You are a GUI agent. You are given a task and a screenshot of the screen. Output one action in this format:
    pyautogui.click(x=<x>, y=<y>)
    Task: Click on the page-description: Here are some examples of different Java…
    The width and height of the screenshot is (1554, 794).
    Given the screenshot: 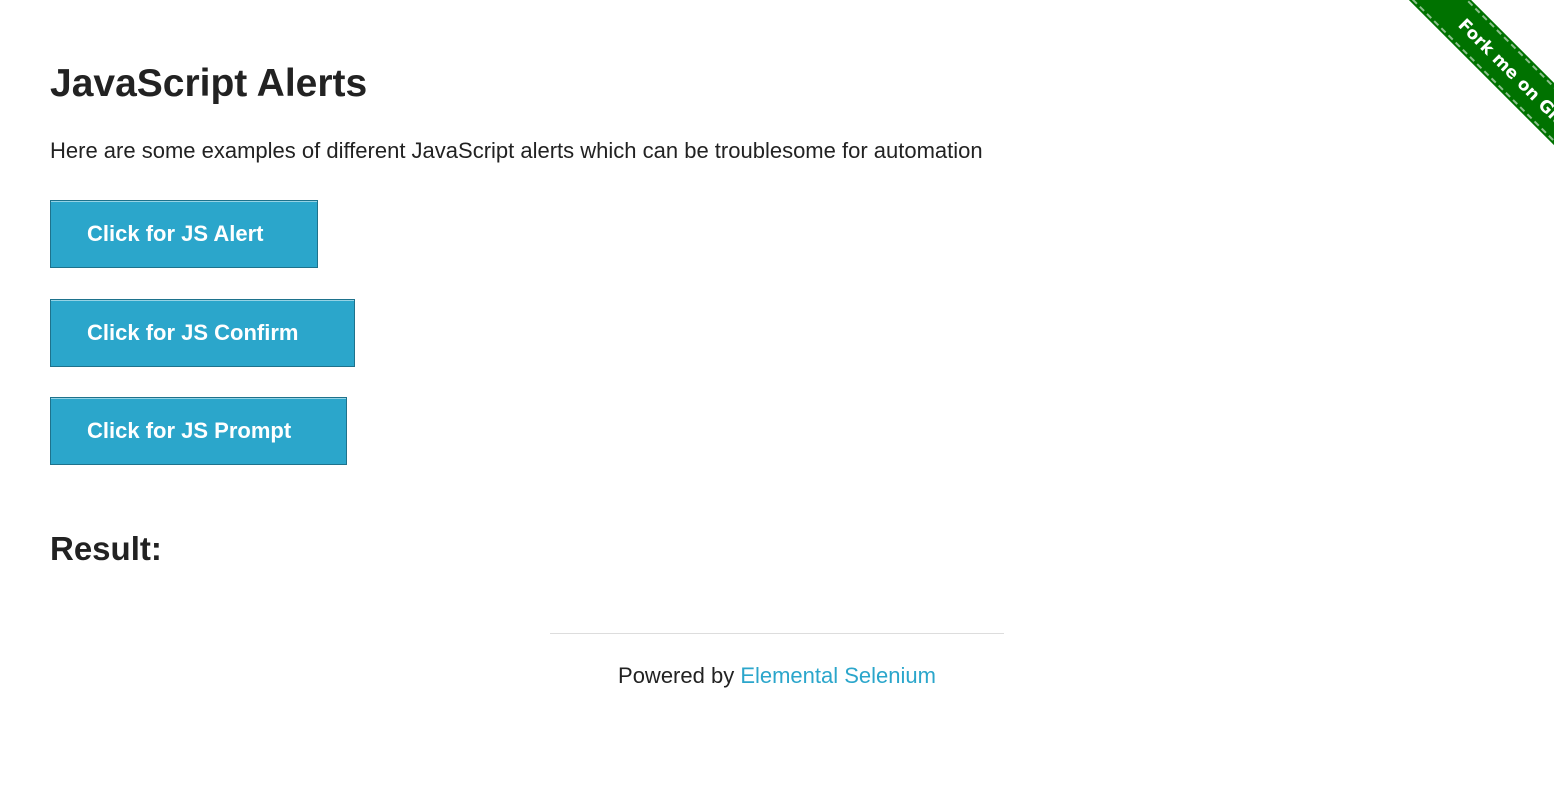 What is the action you would take?
    pyautogui.click(x=516, y=150)
    